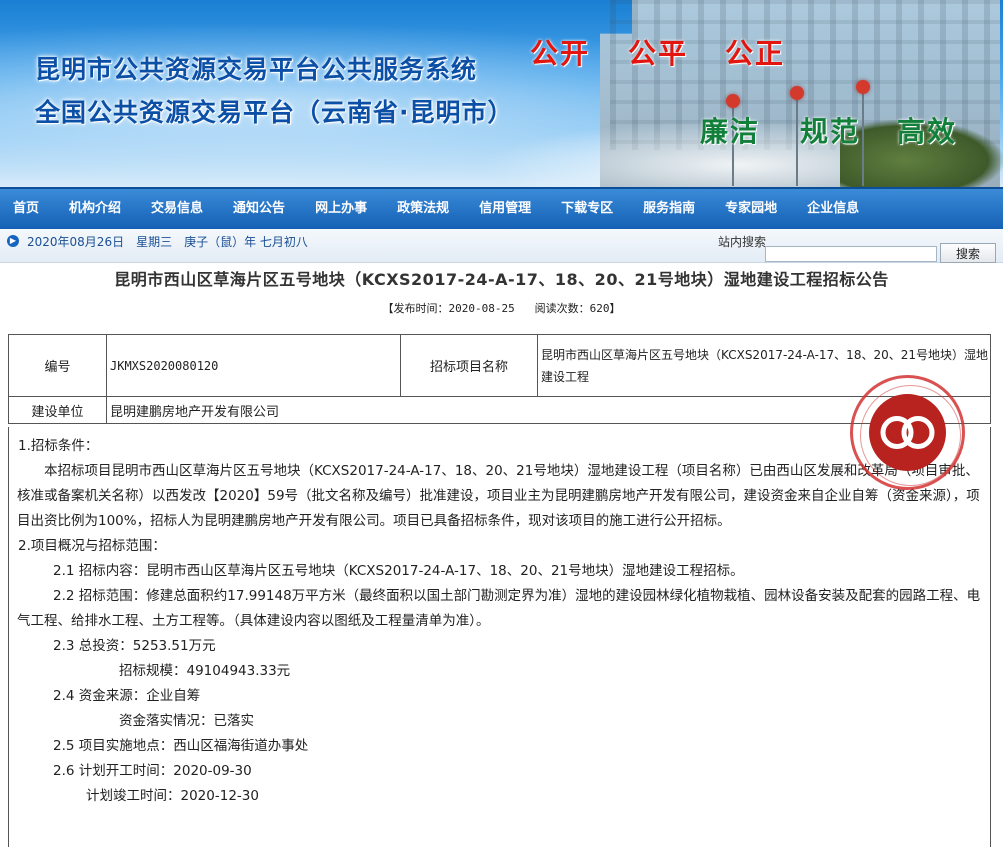 This screenshot has width=1003, height=847. I want to click on number-label: 编号, so click(57, 365).